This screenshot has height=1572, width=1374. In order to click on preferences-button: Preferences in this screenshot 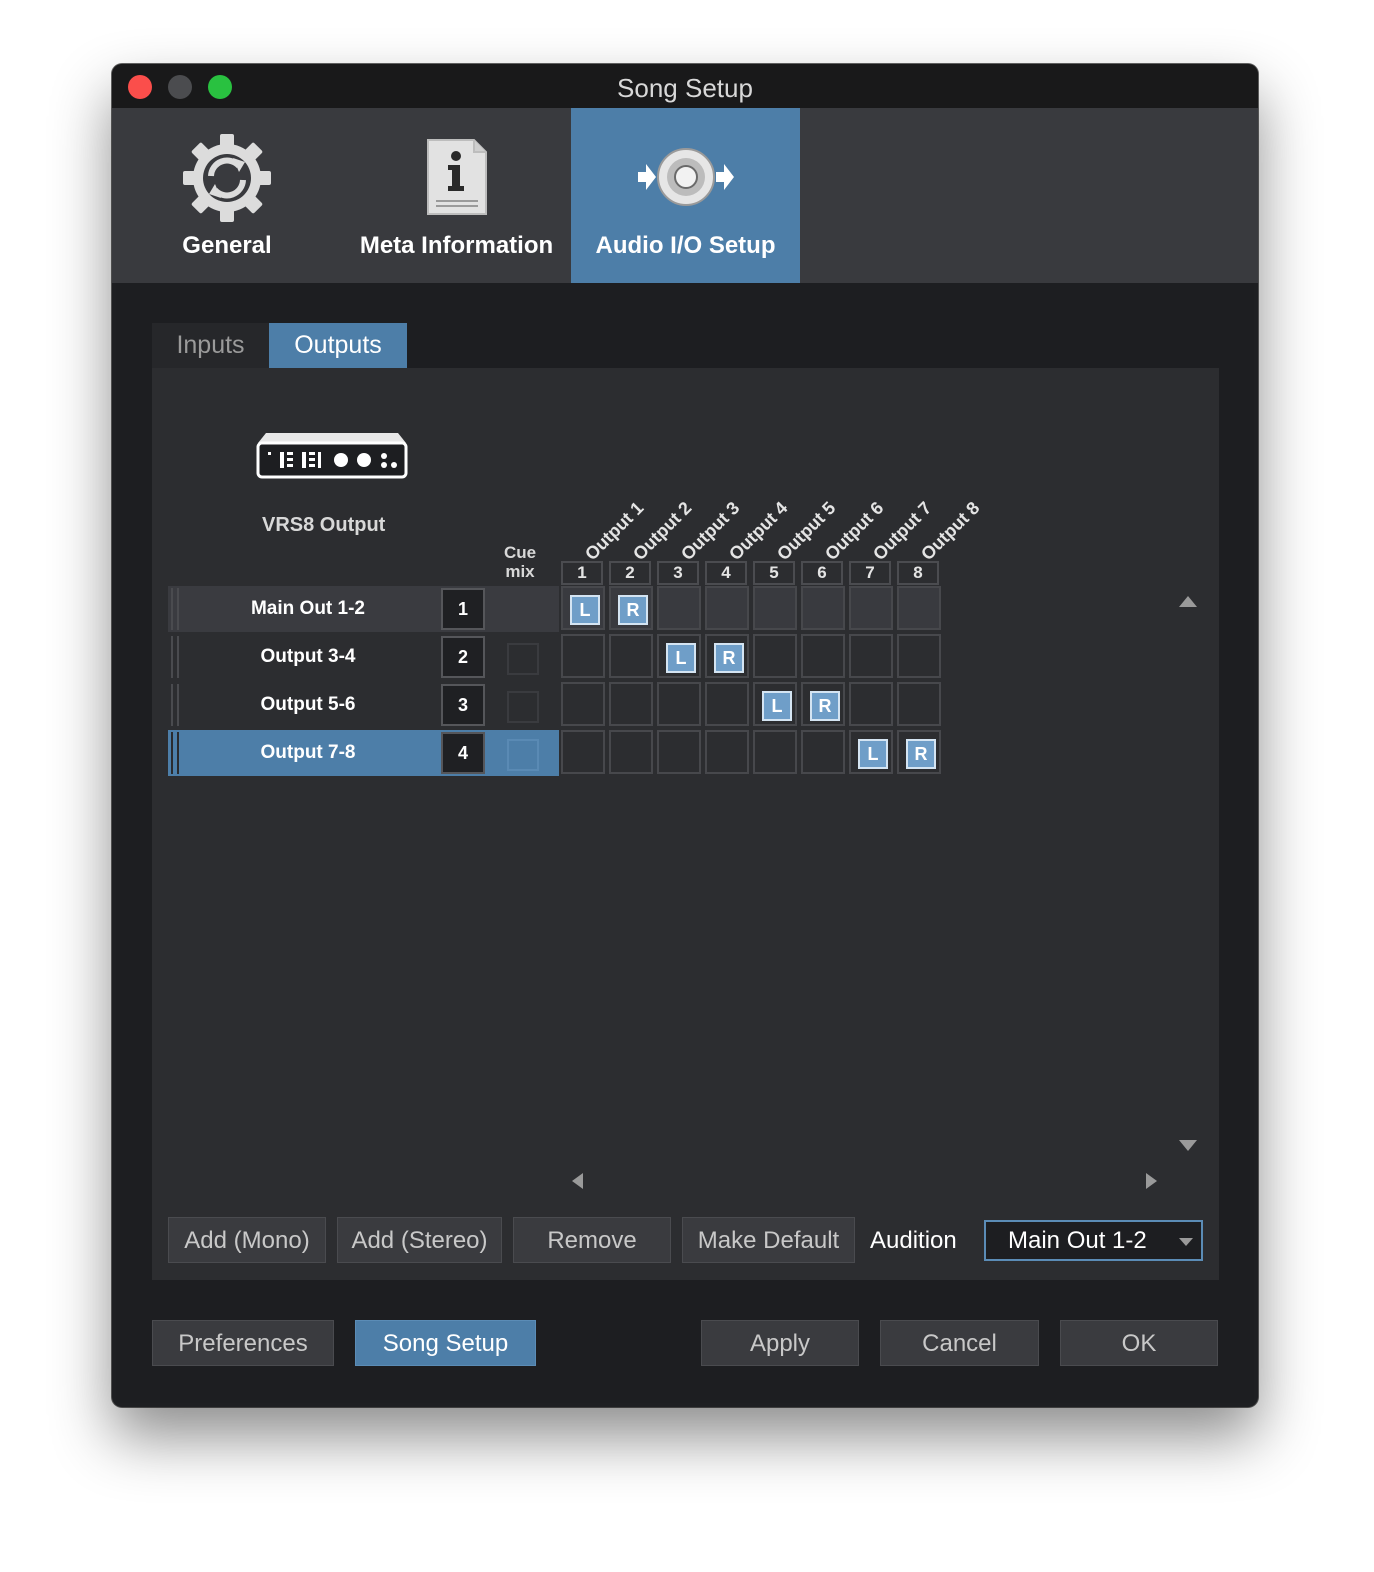, I will do `click(243, 1343)`.